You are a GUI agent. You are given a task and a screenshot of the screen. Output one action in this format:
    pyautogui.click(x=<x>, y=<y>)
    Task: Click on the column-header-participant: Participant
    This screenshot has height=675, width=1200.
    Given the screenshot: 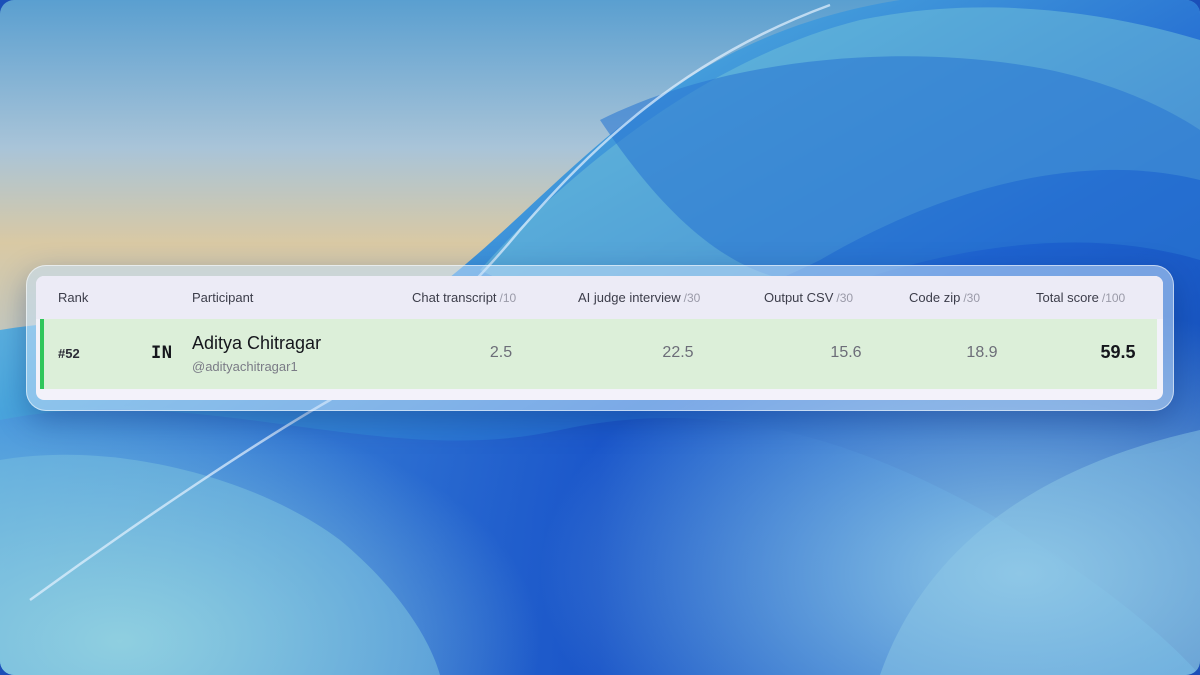 What is the action you would take?
    pyautogui.click(x=222, y=297)
    